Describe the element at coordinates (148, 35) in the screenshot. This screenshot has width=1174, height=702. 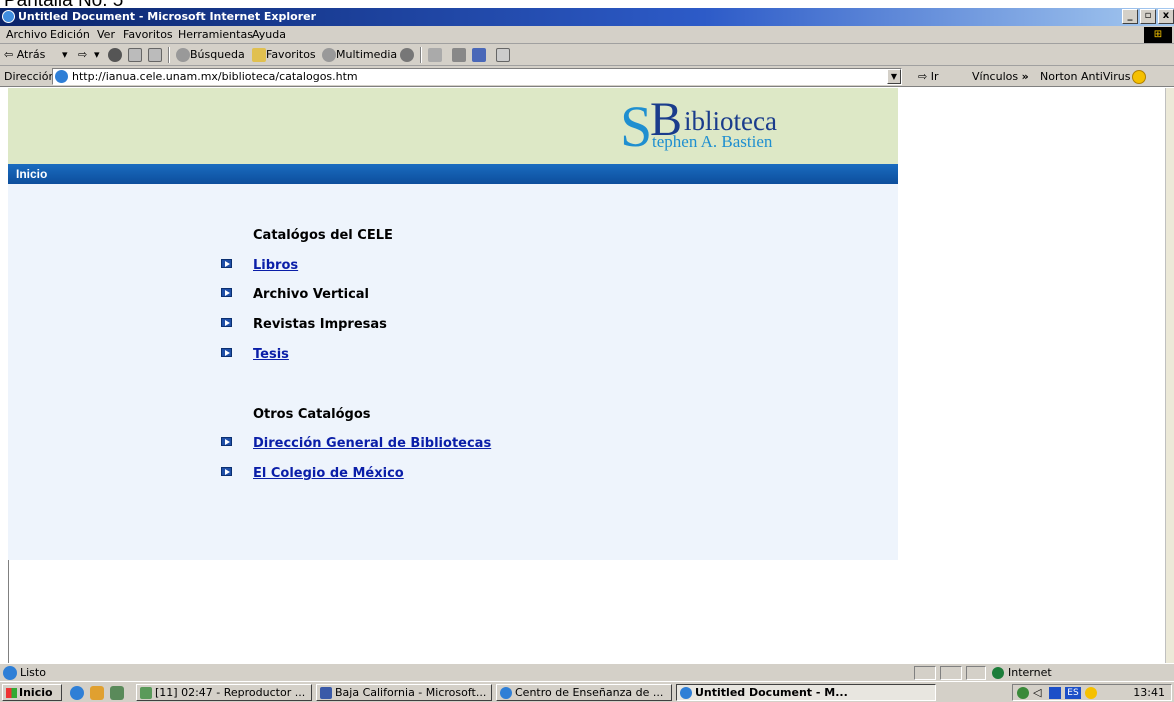
I see `menu-favoritos: Favoritos` at that location.